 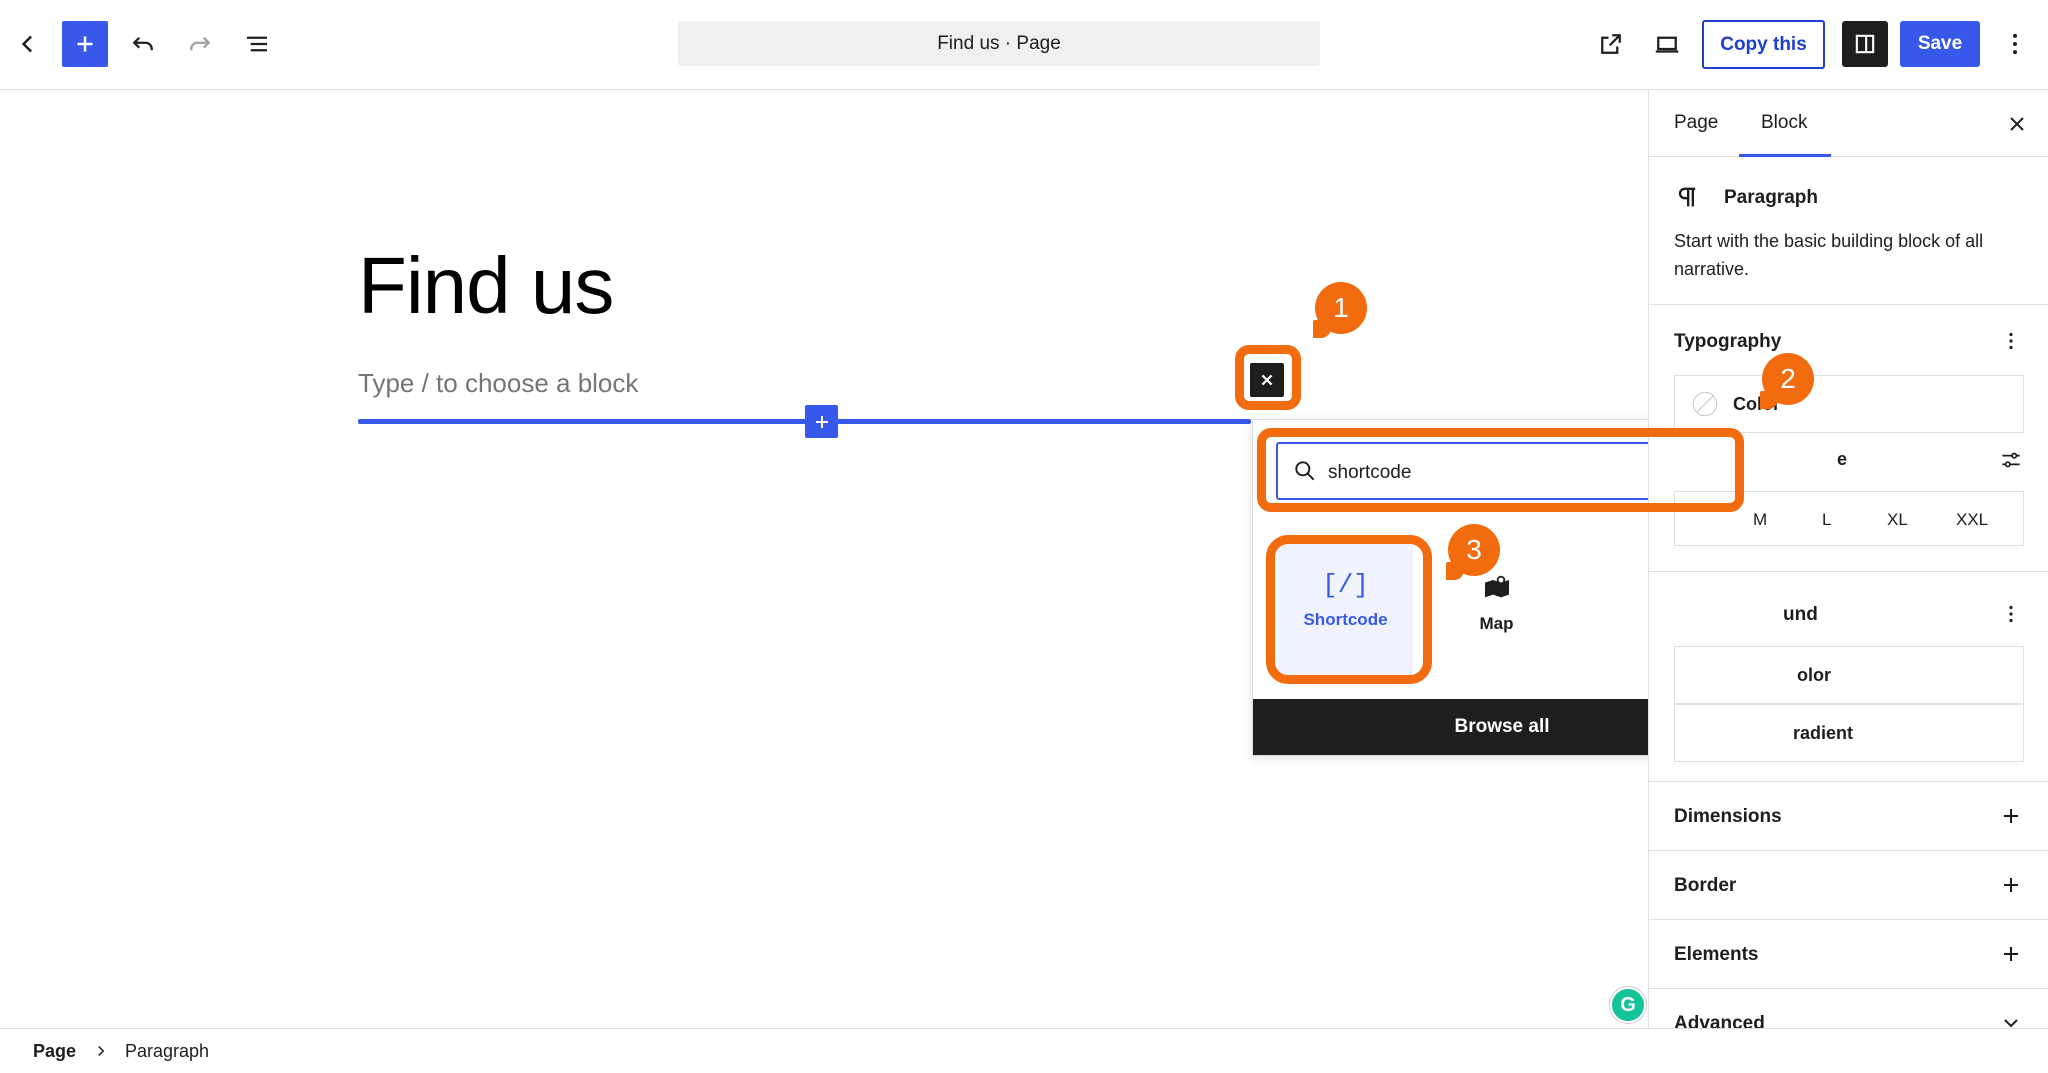 I want to click on close-sidebar-button, so click(x=2017, y=124).